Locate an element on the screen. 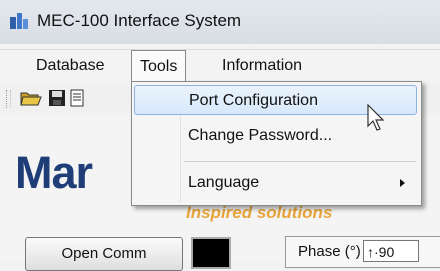  menu-database: Database is located at coordinates (70, 65).